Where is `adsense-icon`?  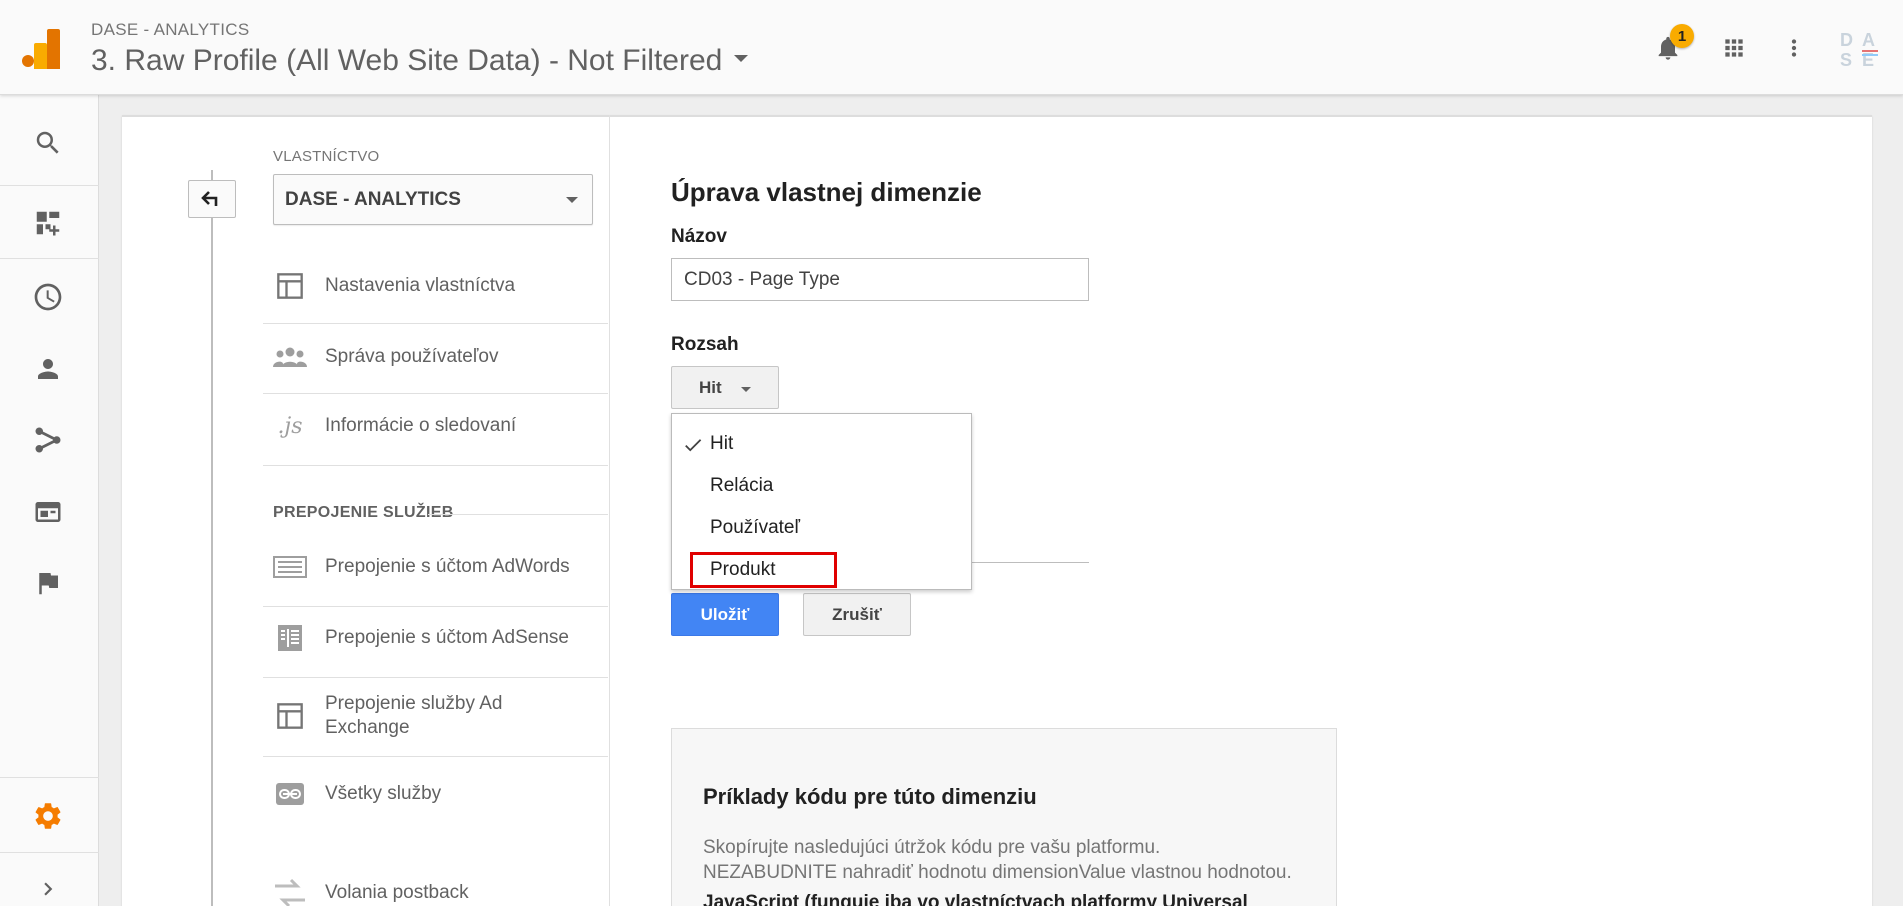
adsense-icon is located at coordinates (290, 638).